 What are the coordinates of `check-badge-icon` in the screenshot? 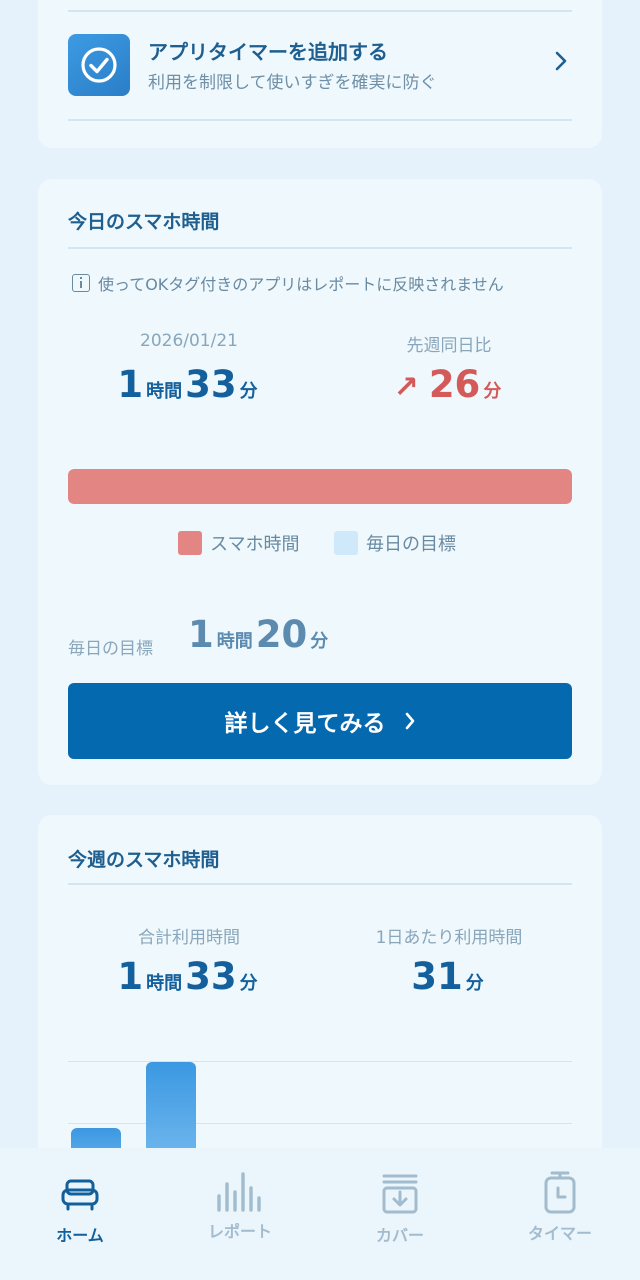 It's located at (99, 65).